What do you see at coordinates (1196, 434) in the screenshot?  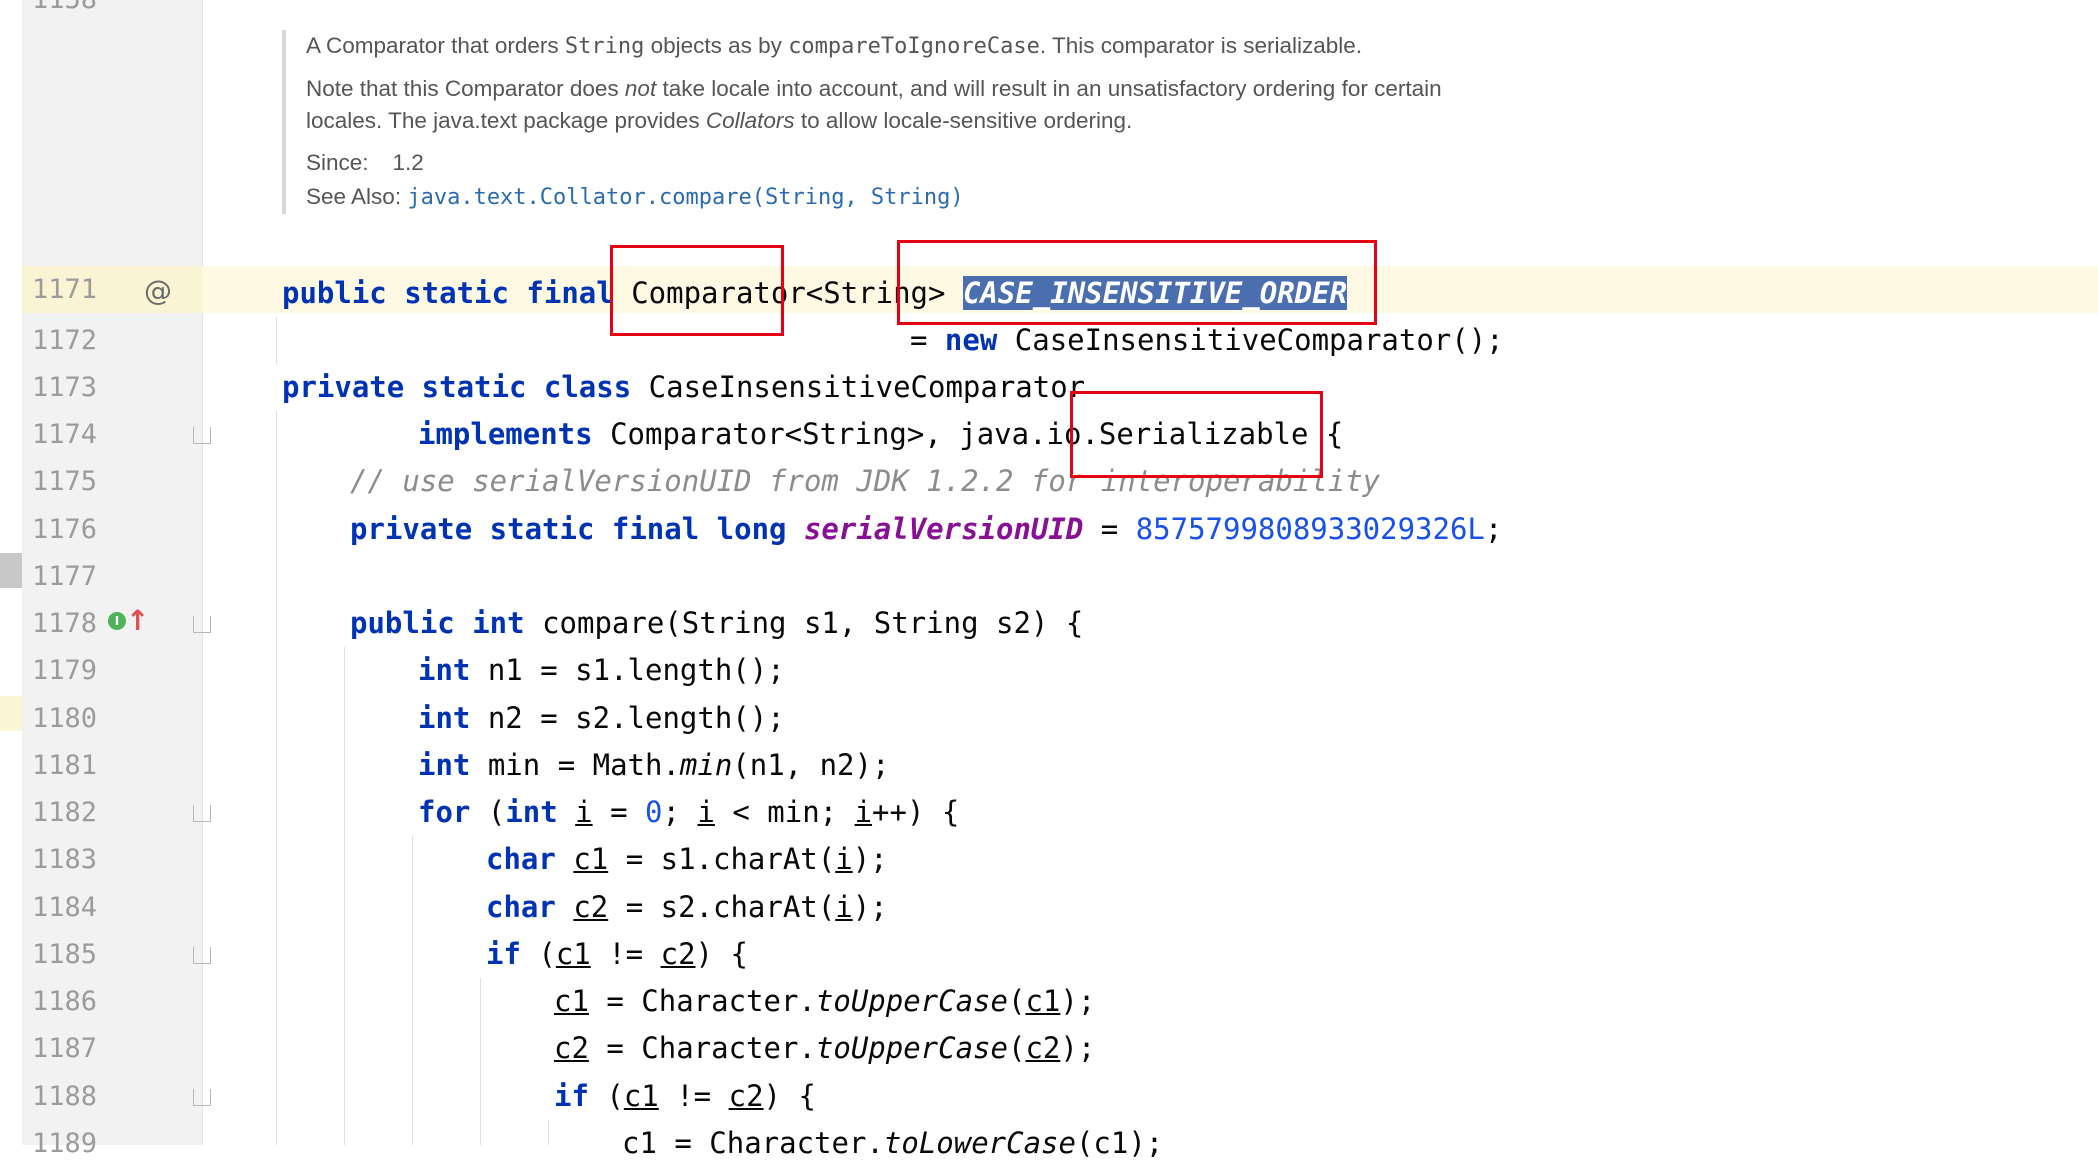 I see `annotation-box-serializable` at bounding box center [1196, 434].